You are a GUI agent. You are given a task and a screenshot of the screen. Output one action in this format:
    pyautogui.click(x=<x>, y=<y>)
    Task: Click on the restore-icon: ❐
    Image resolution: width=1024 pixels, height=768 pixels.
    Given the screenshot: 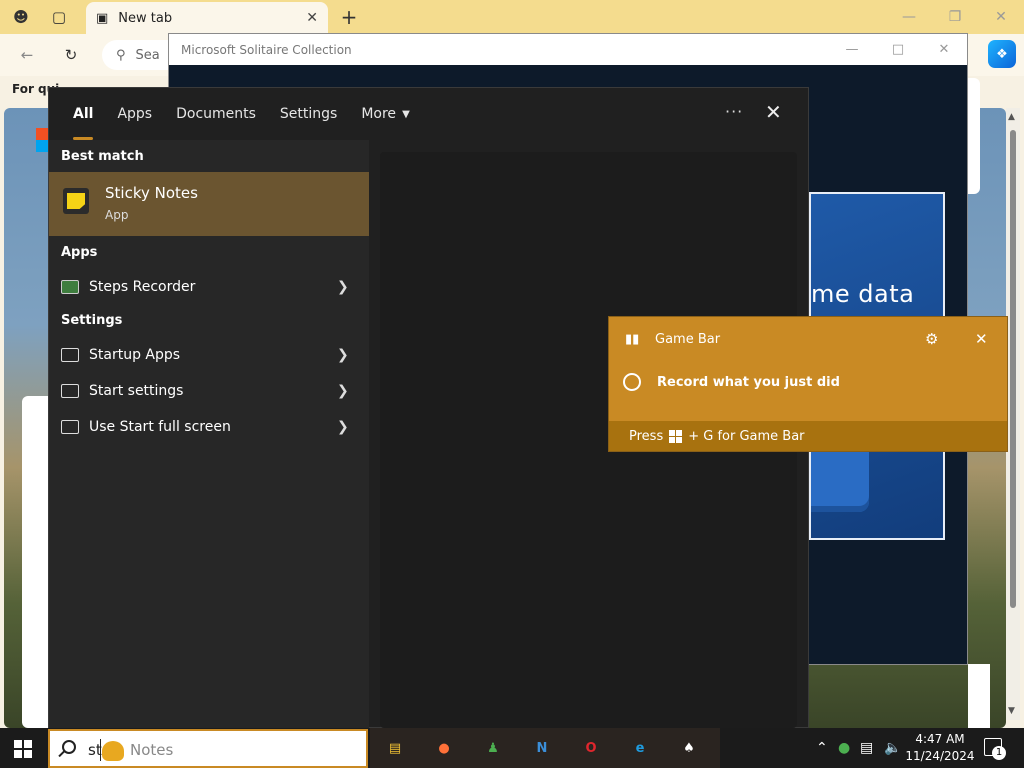 What is the action you would take?
    pyautogui.click(x=955, y=17)
    